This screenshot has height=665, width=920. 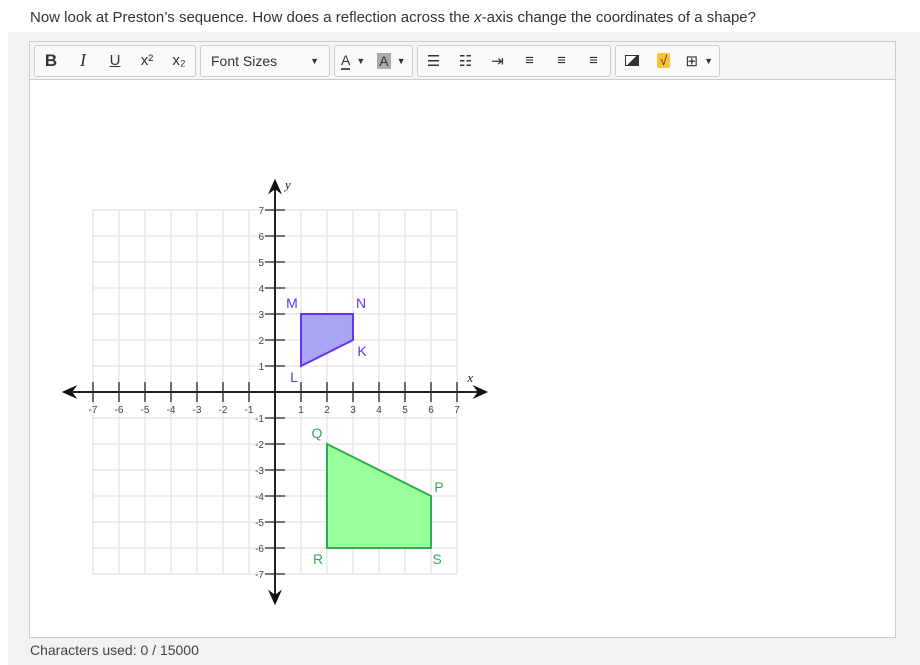 I want to click on y-tick-label: 5, so click(x=261, y=263).